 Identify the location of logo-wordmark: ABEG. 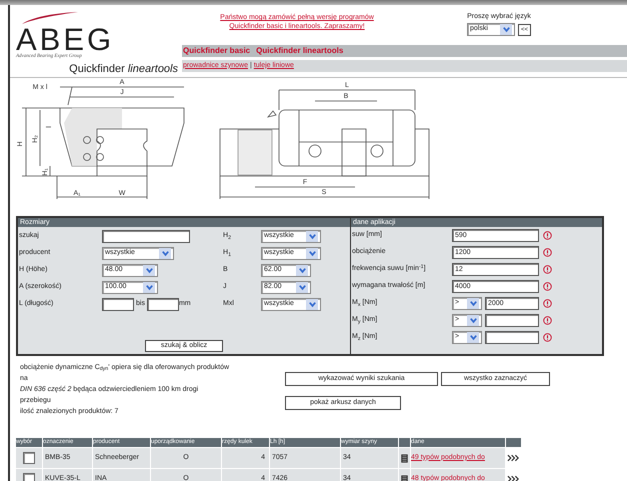
(65, 39).